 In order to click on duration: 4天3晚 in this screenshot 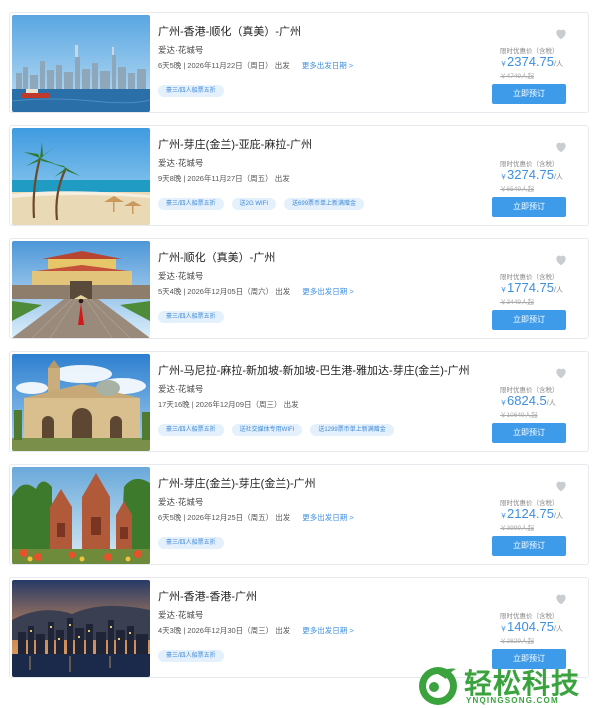, I will do `click(170, 630)`.